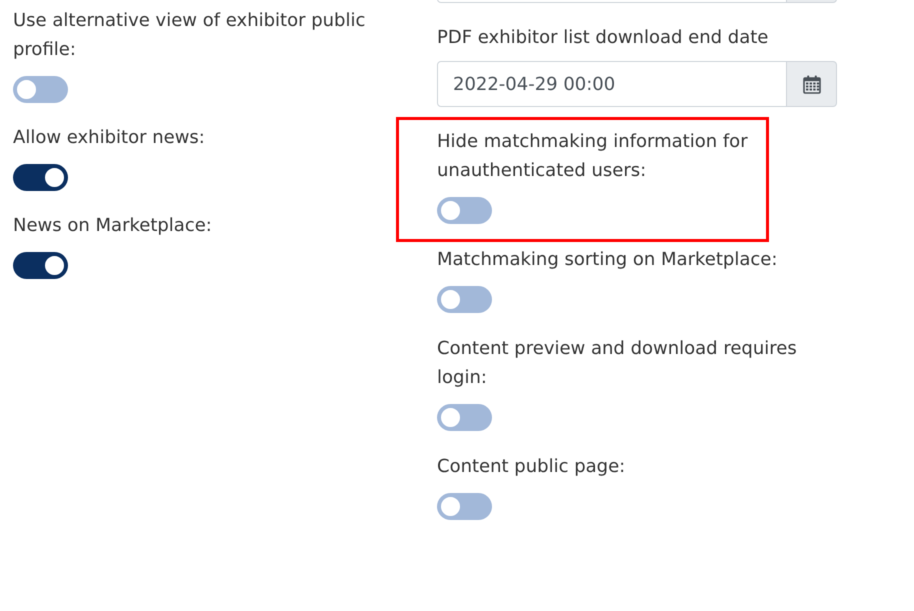  Describe the element at coordinates (109, 138) in the screenshot. I see `setting-label: Allow exhibitor news:` at that location.